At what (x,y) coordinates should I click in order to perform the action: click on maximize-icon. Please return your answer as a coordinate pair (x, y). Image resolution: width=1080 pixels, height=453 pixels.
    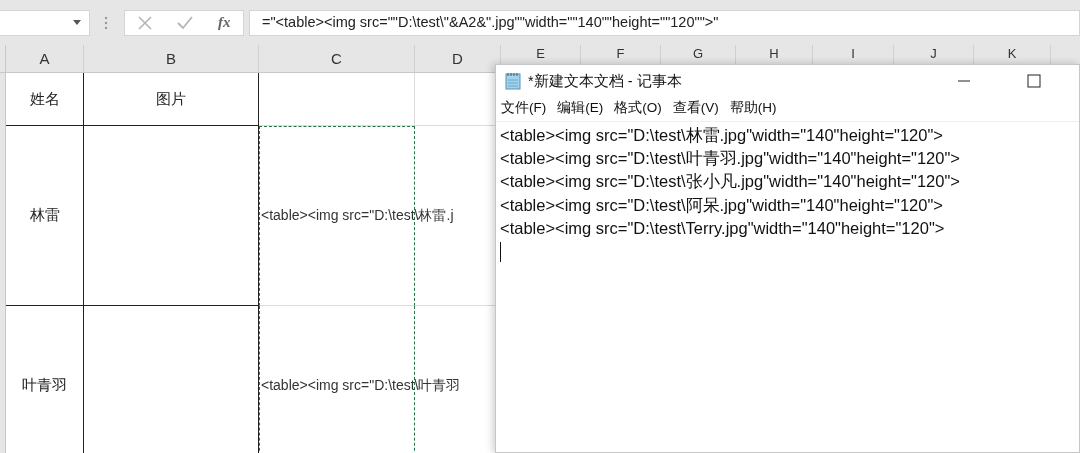
    Looking at the image, I should click on (1034, 81).